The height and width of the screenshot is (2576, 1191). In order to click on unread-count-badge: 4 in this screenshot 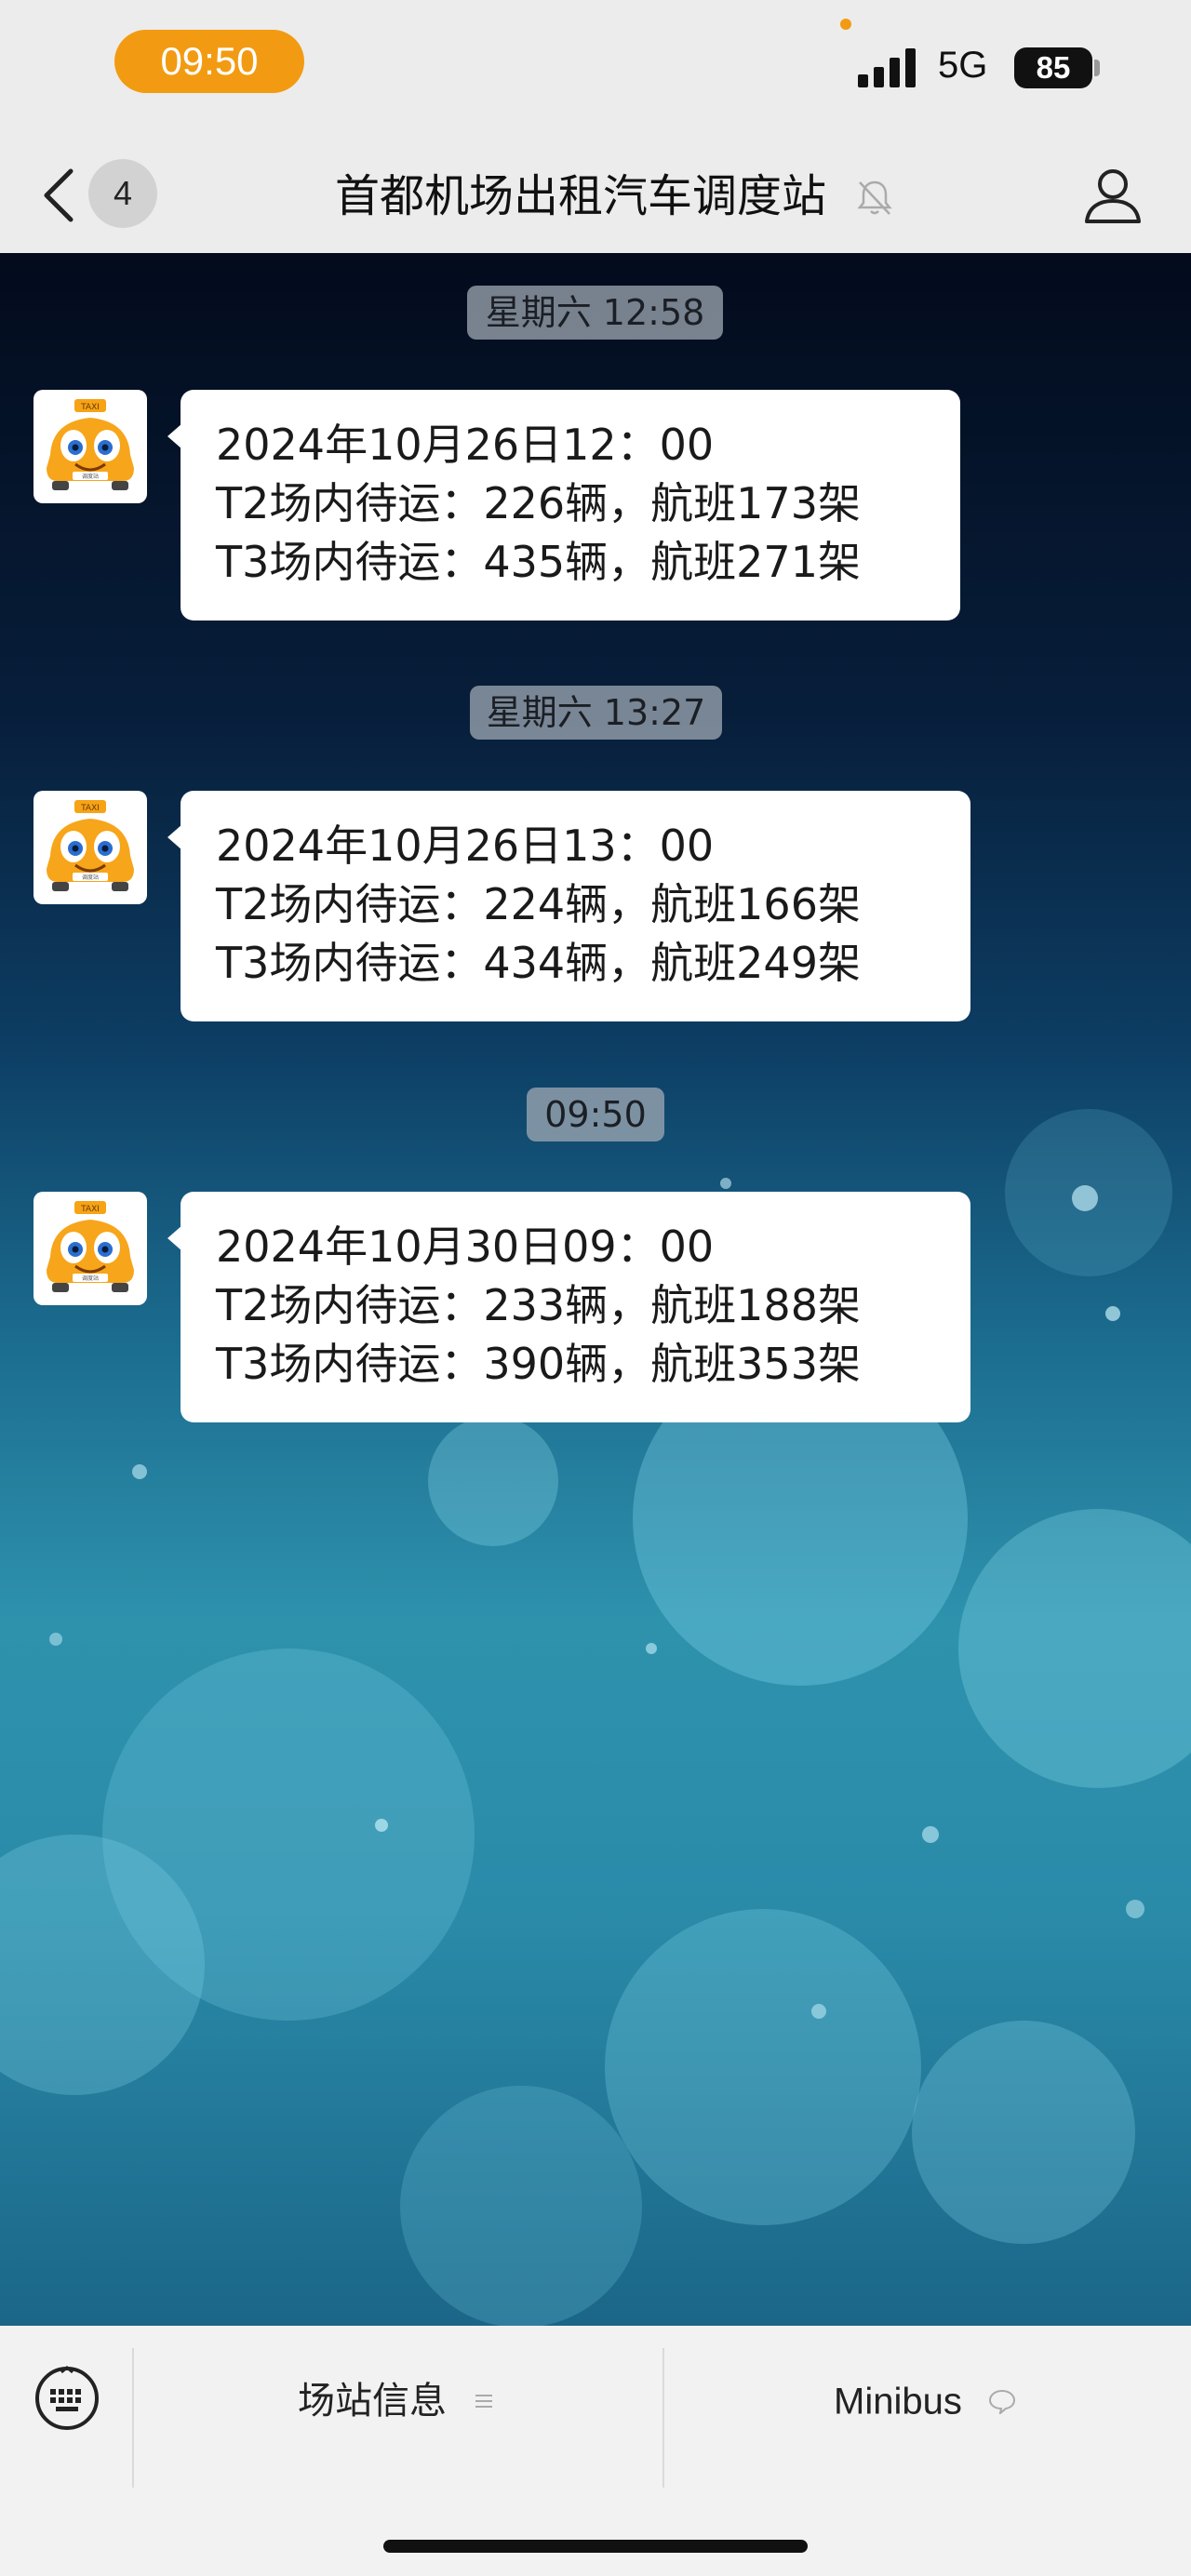, I will do `click(122, 193)`.